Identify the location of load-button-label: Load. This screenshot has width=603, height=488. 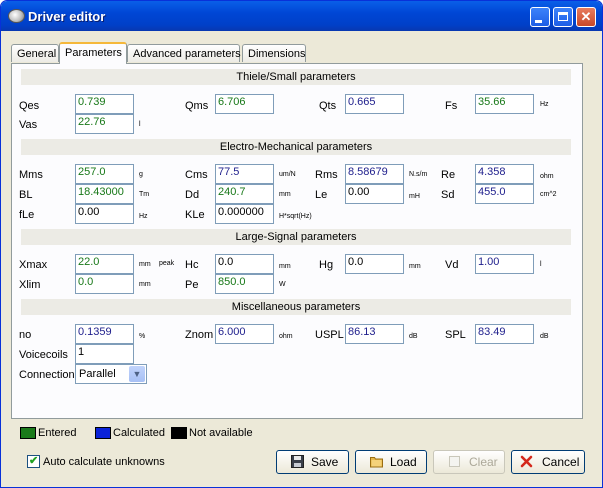
(403, 462).